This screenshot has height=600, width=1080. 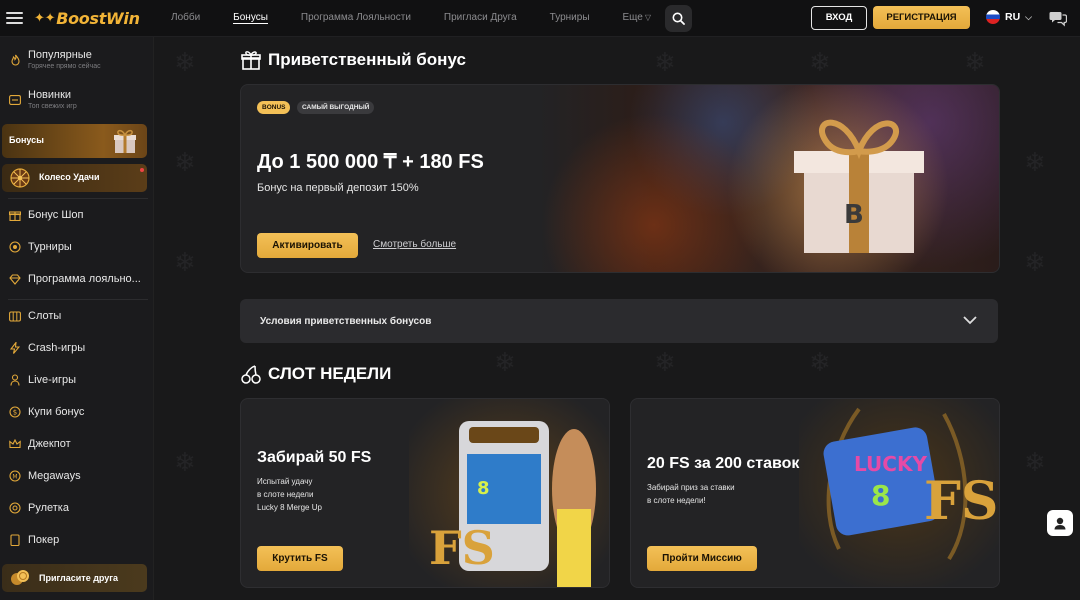 I want to click on sidebar-item-buy-bonus: $ Купи бонус, so click(x=76, y=412).